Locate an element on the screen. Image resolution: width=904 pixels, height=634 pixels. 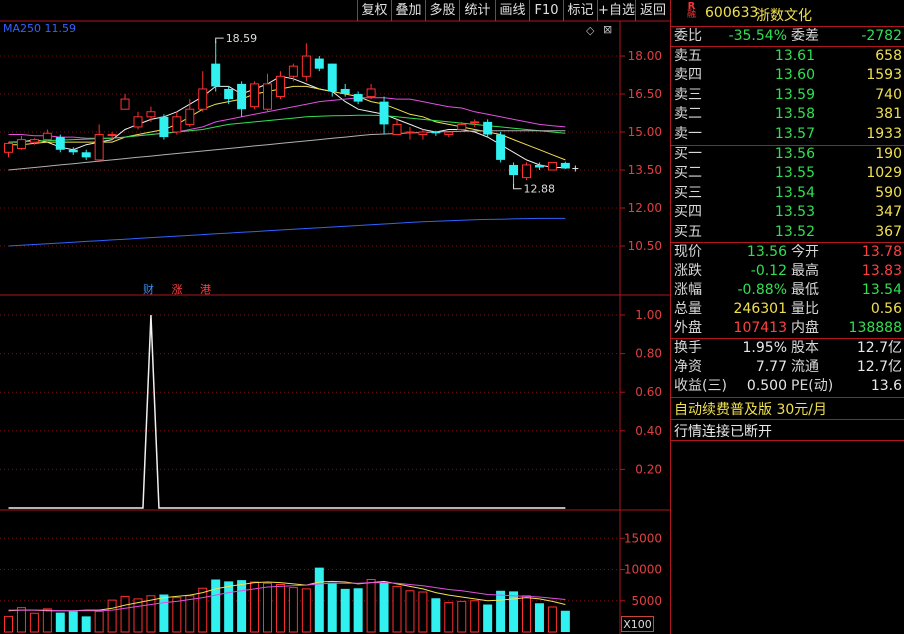
bid-level-volume: 367 is located at coordinates (888, 231).